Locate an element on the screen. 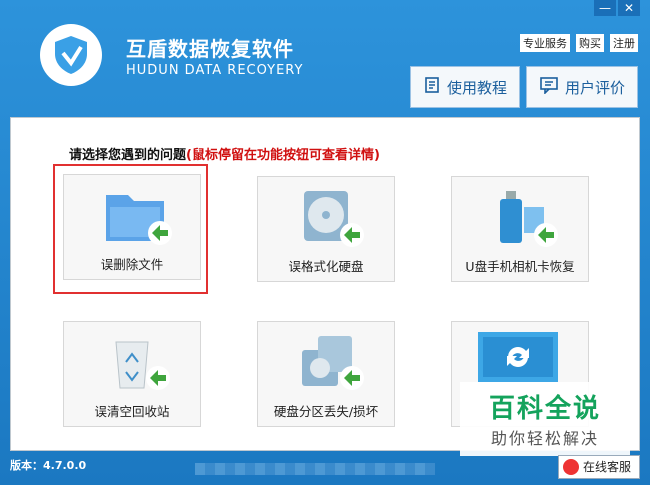 The width and height of the screenshot is (650, 485). tile-partition: 硬盘分区丢失/损坏 is located at coordinates (326, 374).